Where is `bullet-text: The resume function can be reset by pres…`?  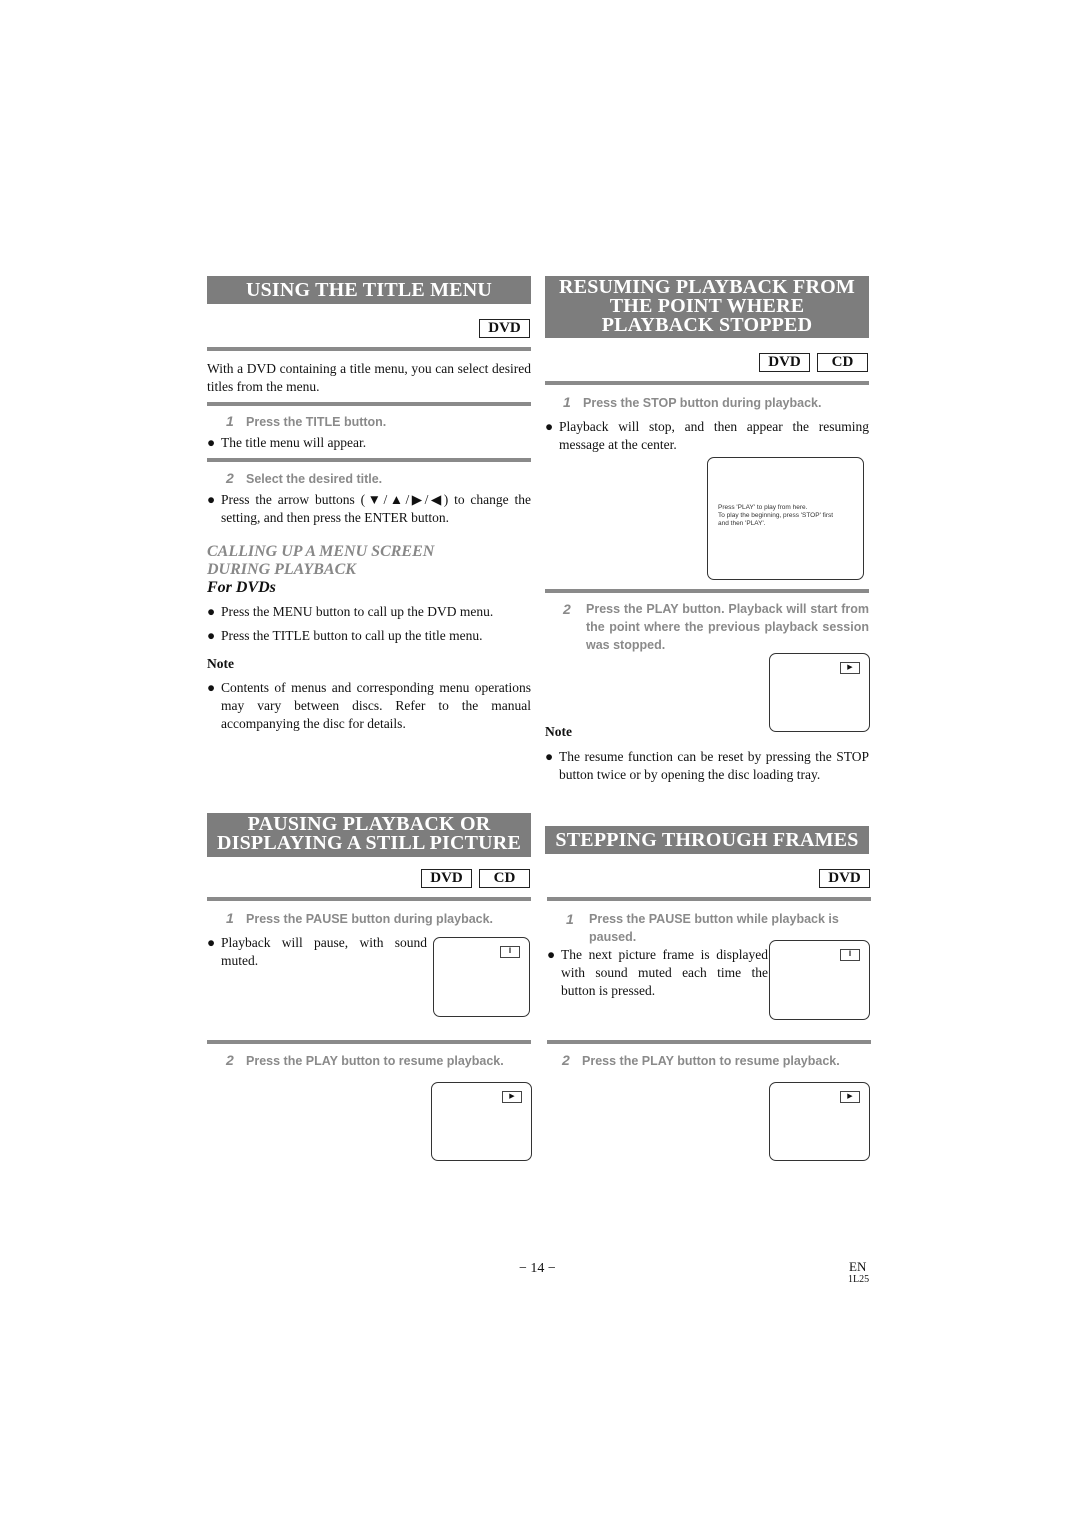
bullet-text: The resume function can be reset by pres… is located at coordinates (714, 765).